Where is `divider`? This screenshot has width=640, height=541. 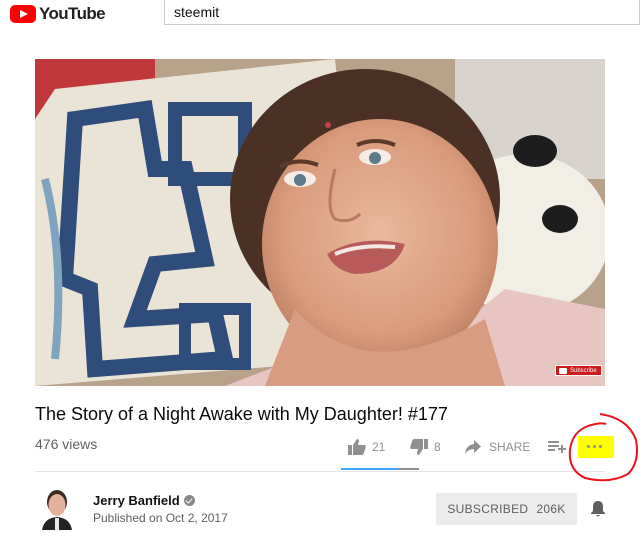
divider is located at coordinates (320, 471).